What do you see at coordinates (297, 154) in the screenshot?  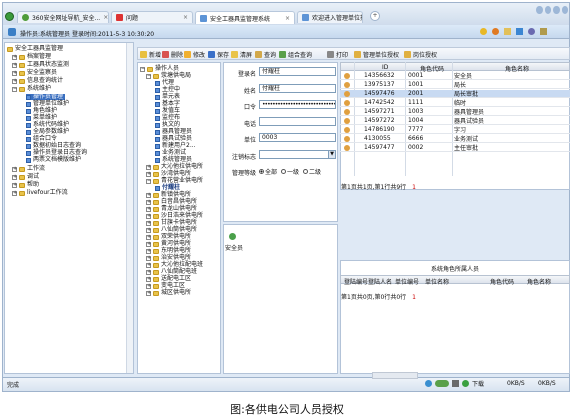 I see `cancel-flag-select: ▼` at bounding box center [297, 154].